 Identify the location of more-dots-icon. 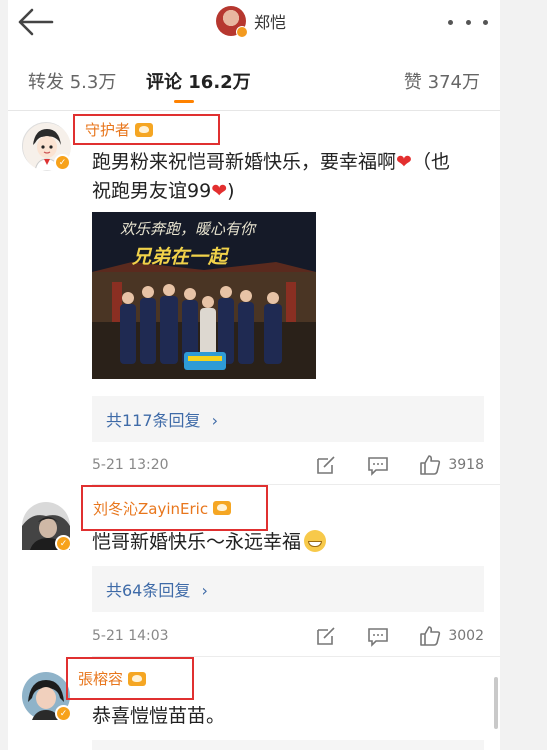
(468, 22).